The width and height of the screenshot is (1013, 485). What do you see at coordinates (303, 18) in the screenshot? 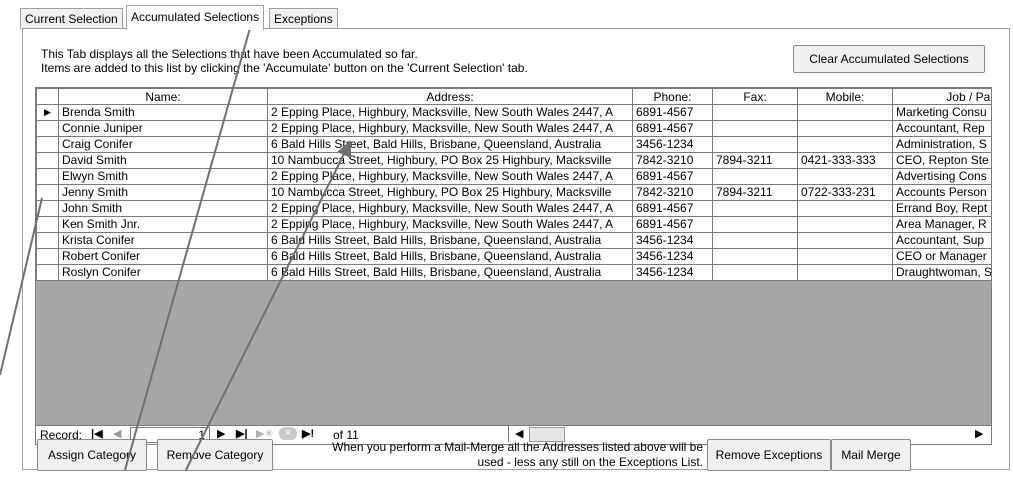
I see `tab-exceptions: Exceptions` at bounding box center [303, 18].